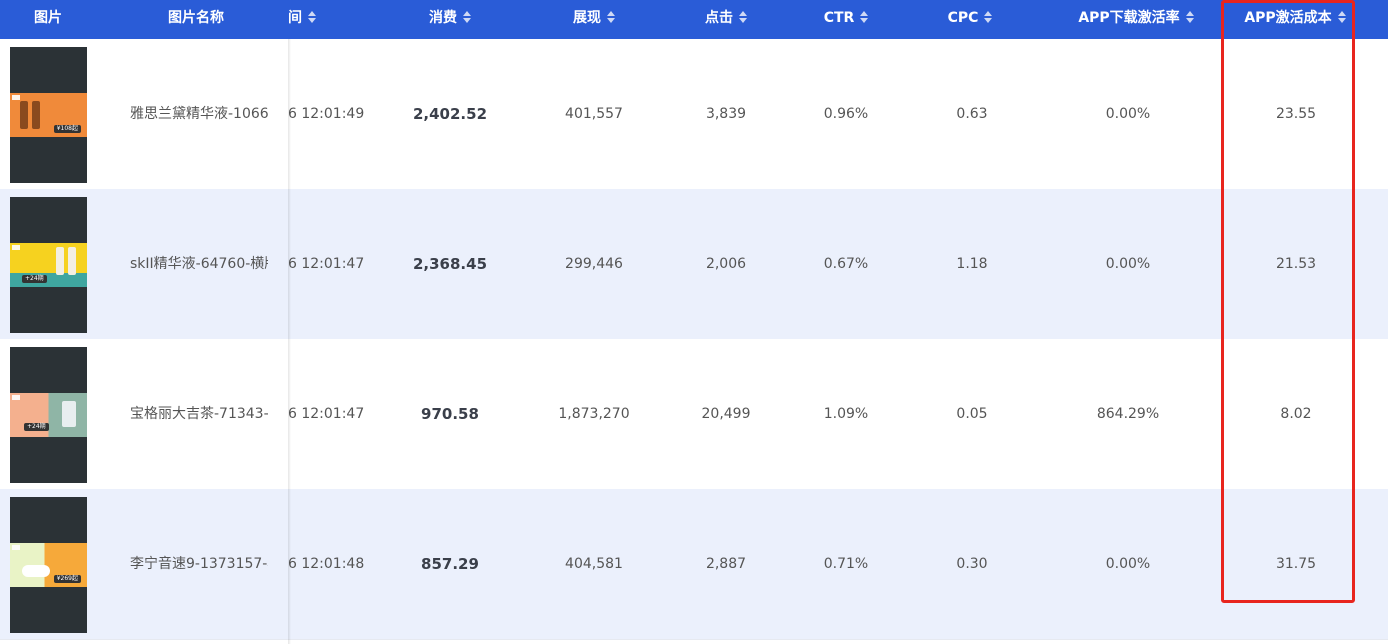  What do you see at coordinates (326, 114) in the screenshot?
I see `create-time: 6 12:01:49` at bounding box center [326, 114].